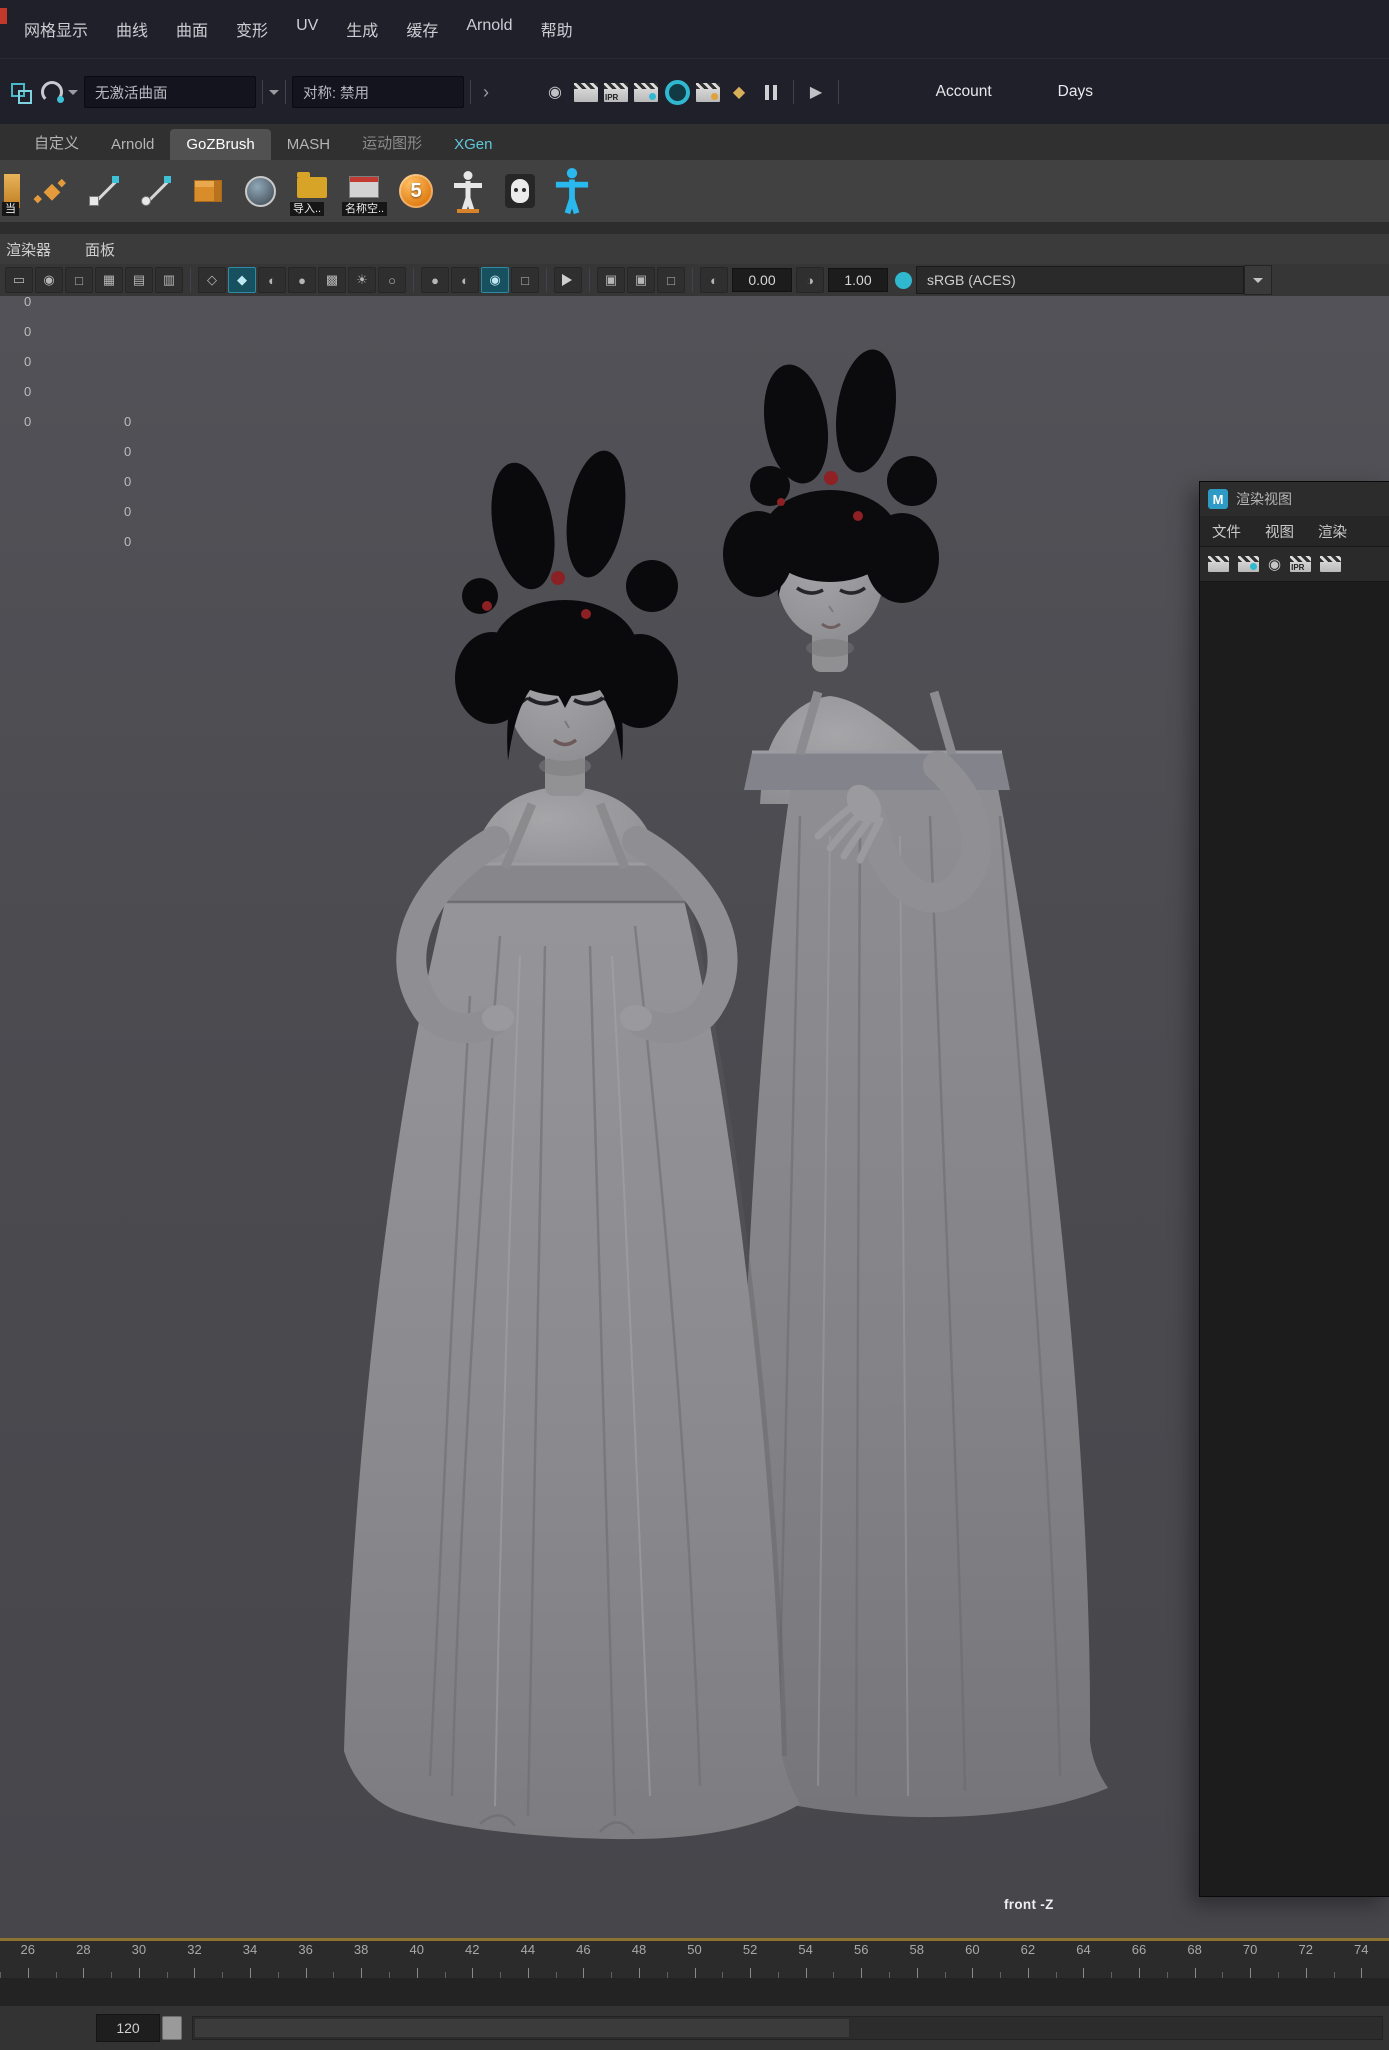 The width and height of the screenshot is (1389, 2050). What do you see at coordinates (677, 92) in the screenshot?
I see `playblast-icon` at bounding box center [677, 92].